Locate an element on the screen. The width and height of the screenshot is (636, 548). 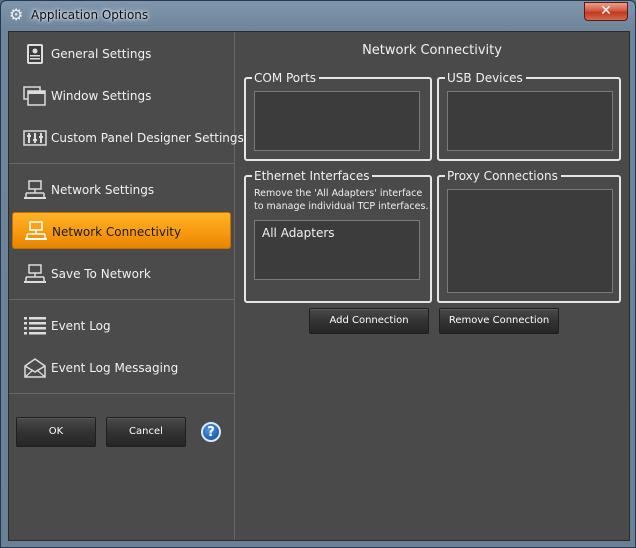
sidebar-item-window-settings: Window Settings is located at coordinates (121, 96).